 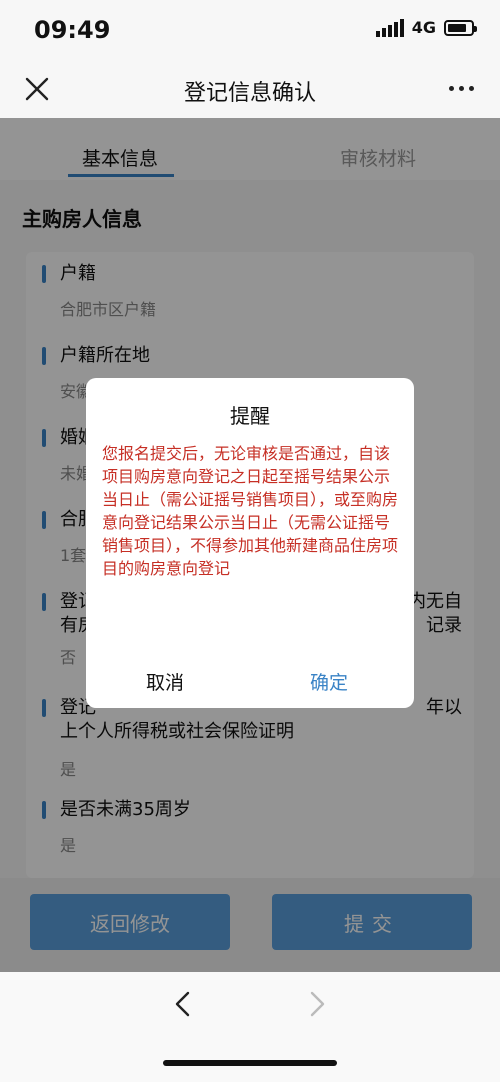 What do you see at coordinates (72, 30) in the screenshot?
I see `status-time: 09:49` at bounding box center [72, 30].